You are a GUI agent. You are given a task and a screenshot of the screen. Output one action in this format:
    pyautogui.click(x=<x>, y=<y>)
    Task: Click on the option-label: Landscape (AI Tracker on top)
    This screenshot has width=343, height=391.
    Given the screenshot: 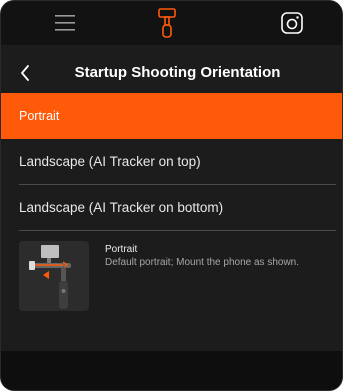 What is the action you would take?
    pyautogui.click(x=110, y=161)
    